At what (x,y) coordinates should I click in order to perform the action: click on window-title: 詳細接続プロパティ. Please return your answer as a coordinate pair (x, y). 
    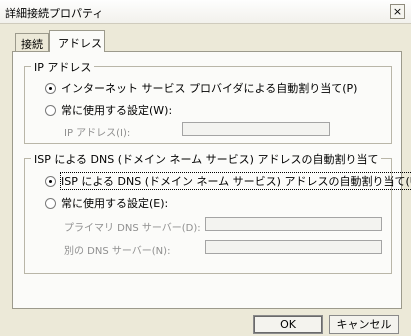
    Looking at the image, I should click on (54, 13).